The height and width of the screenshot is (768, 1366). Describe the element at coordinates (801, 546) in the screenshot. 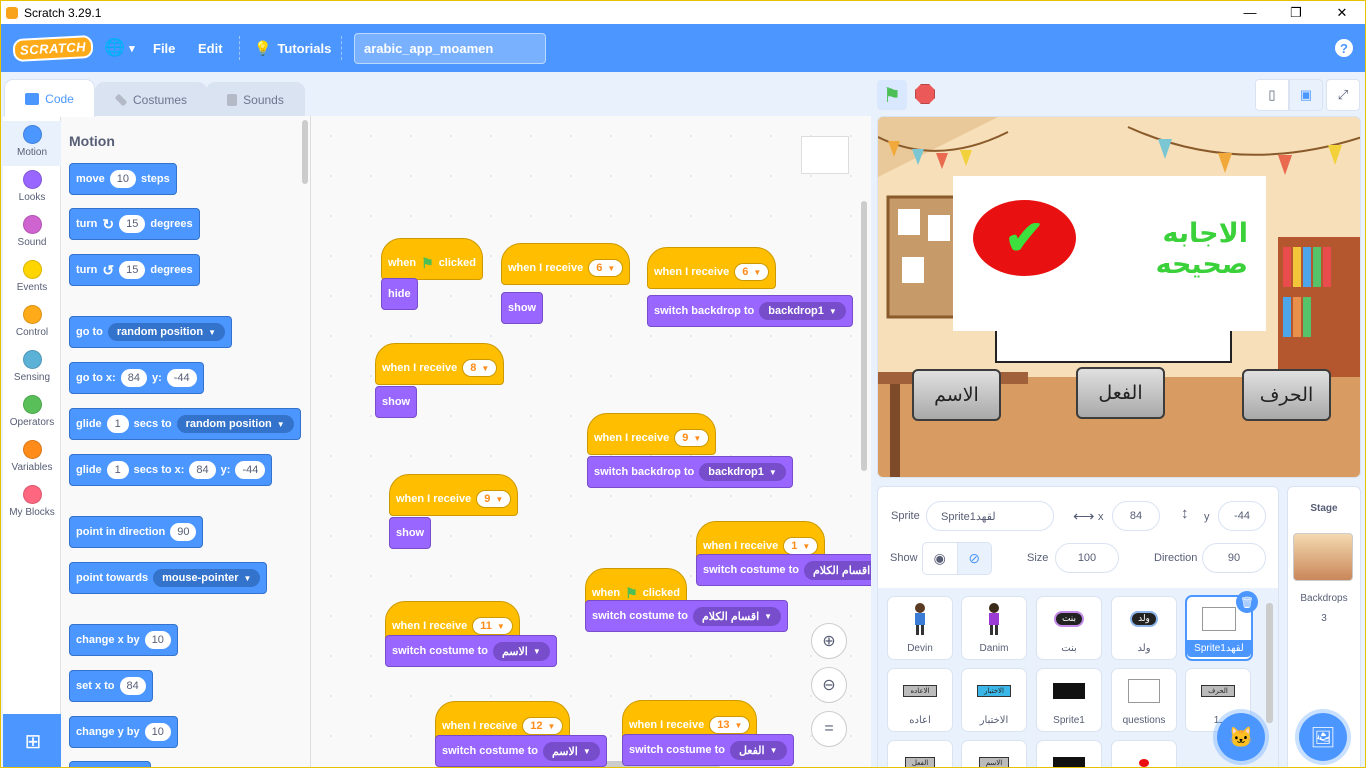

I see `message-dropdown: 1 ▼` at that location.